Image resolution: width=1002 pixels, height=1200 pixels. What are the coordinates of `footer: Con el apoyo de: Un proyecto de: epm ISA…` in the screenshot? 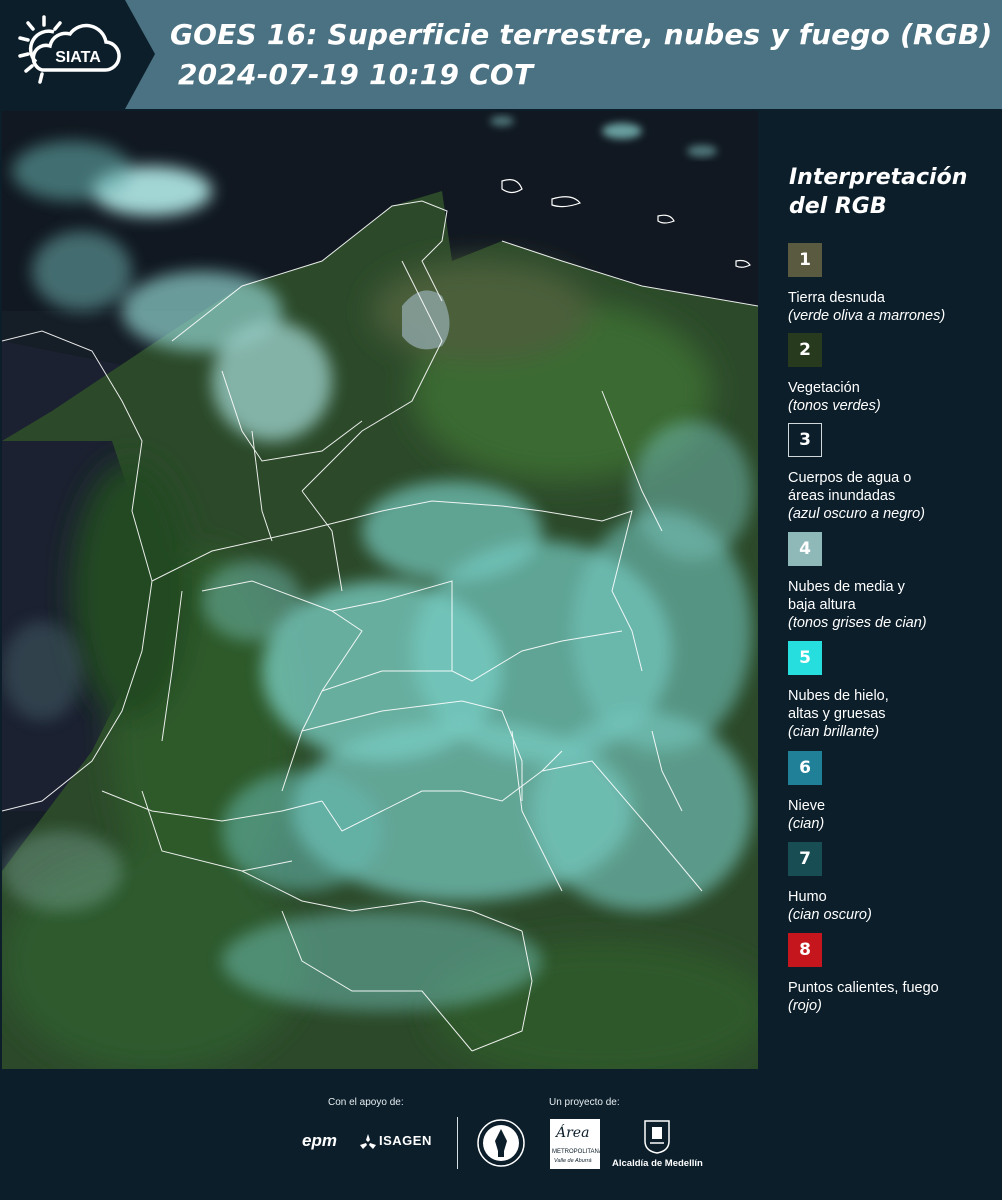 It's located at (501, 1134).